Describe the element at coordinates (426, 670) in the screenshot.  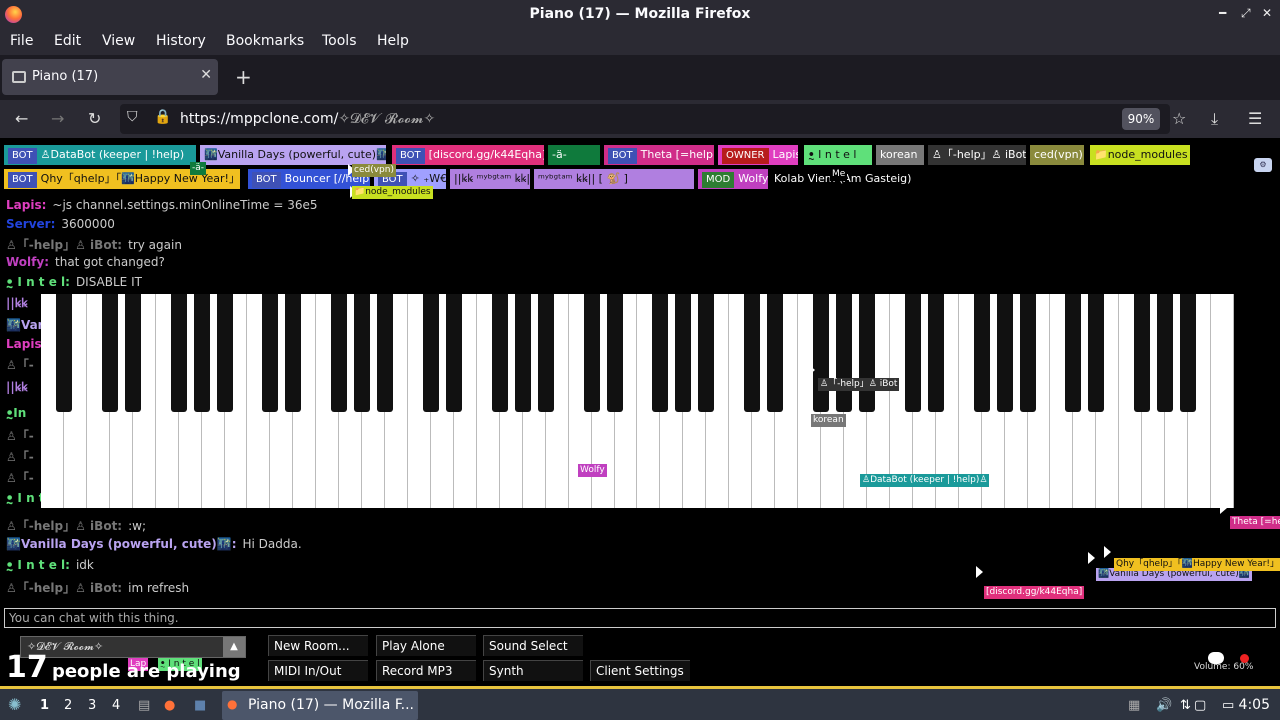
I see `record-mp3-button: Record MP3` at that location.